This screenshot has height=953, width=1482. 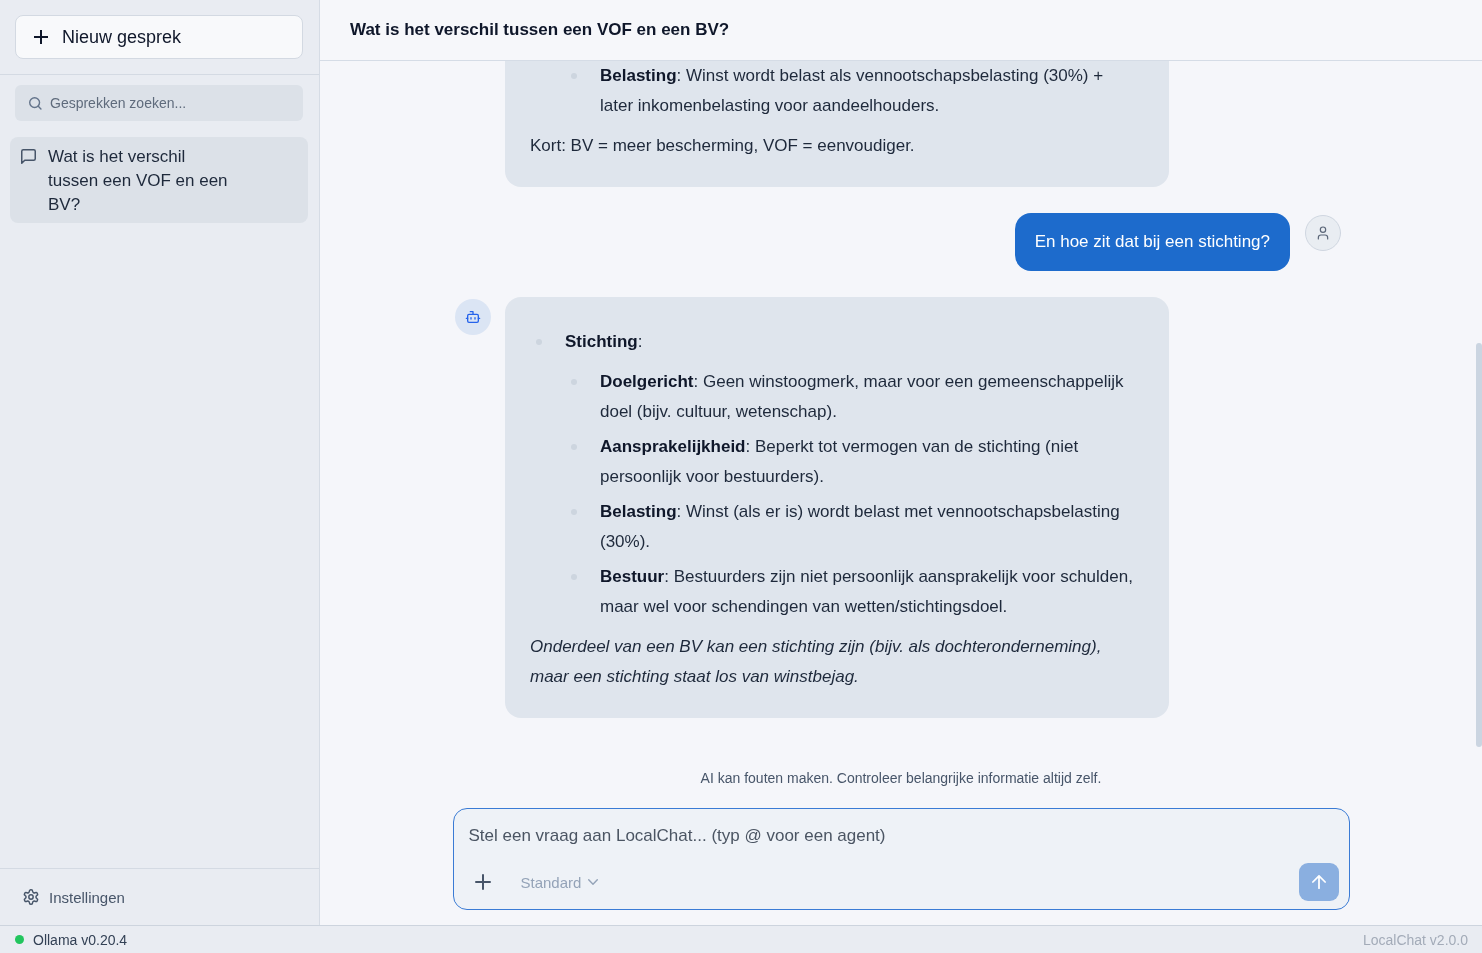 I want to click on list-item-text: Belasting: Winst wordt belast als vennootschapsbelasting (30%) + later inkomenbelasting voor aandeelhouders., so click(x=852, y=91).